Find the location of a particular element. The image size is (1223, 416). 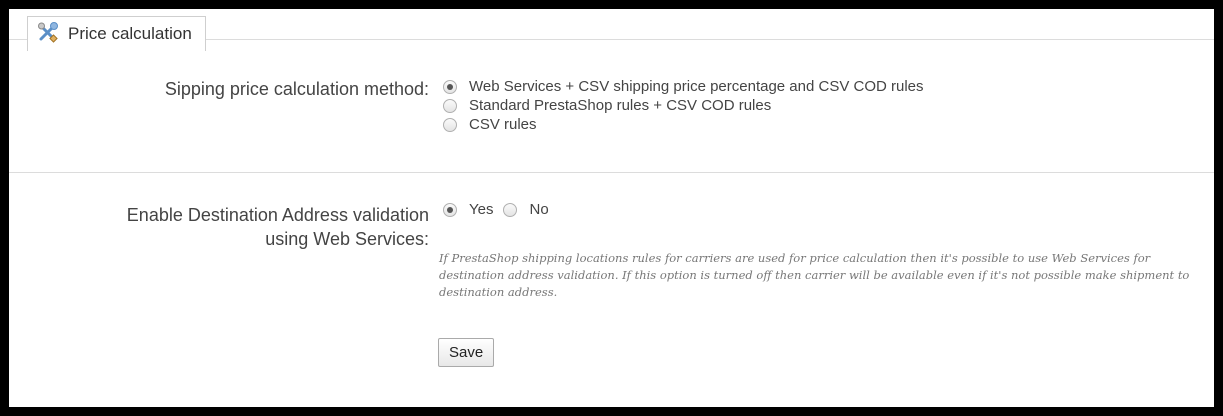

radio-yes is located at coordinates (450, 209).